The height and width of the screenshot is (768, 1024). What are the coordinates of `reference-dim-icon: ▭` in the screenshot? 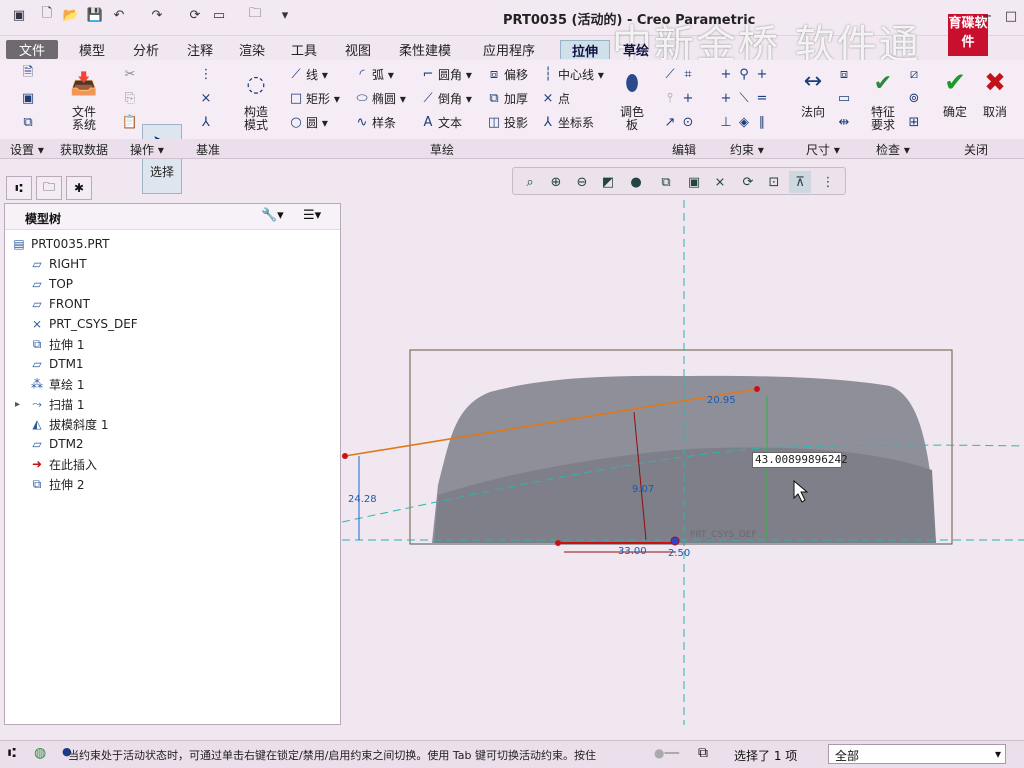 It's located at (845, 98).